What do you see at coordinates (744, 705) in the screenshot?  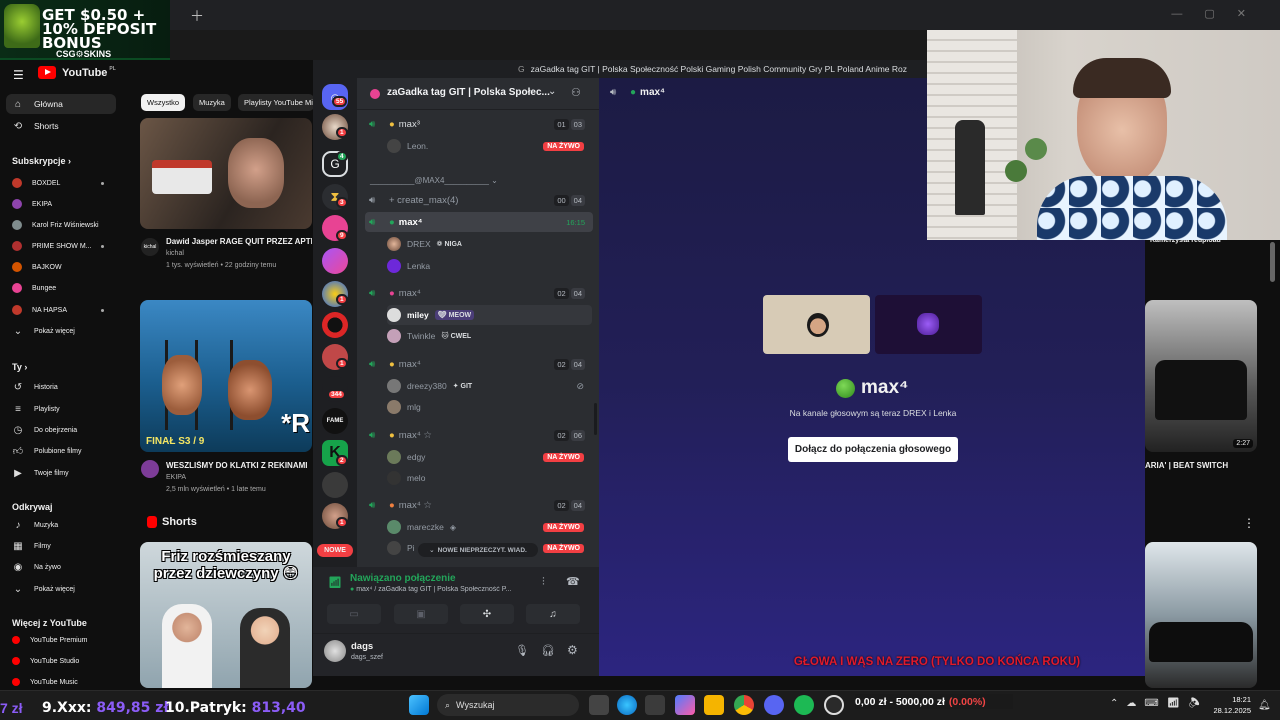 I see `chrome-icon` at bounding box center [744, 705].